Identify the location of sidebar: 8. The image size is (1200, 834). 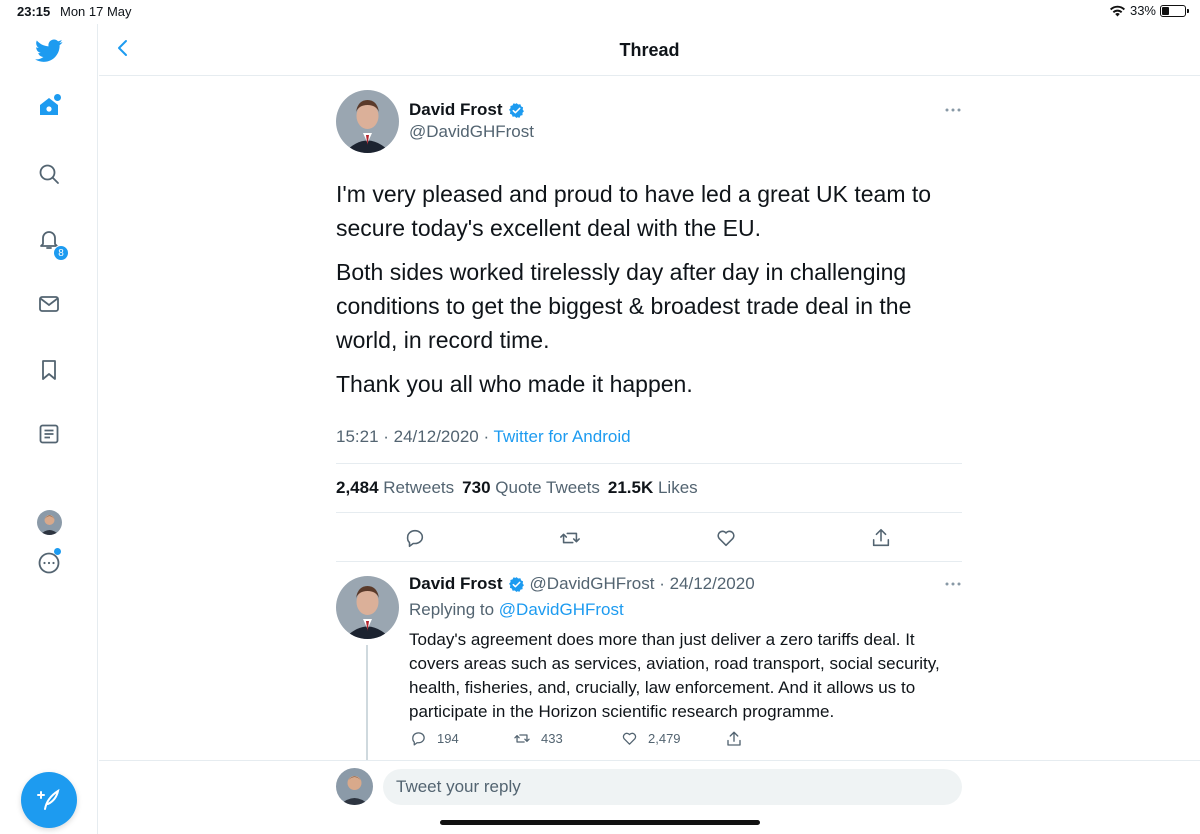
(49, 429).